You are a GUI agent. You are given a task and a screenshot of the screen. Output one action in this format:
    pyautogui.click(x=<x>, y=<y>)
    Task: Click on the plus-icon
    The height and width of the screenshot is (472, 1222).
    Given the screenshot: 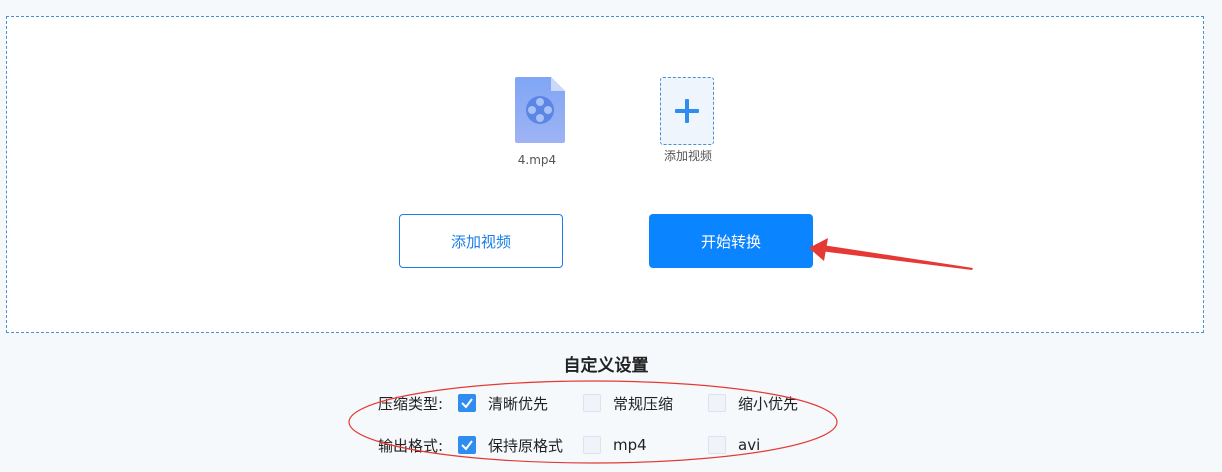 What is the action you would take?
    pyautogui.click(x=687, y=111)
    